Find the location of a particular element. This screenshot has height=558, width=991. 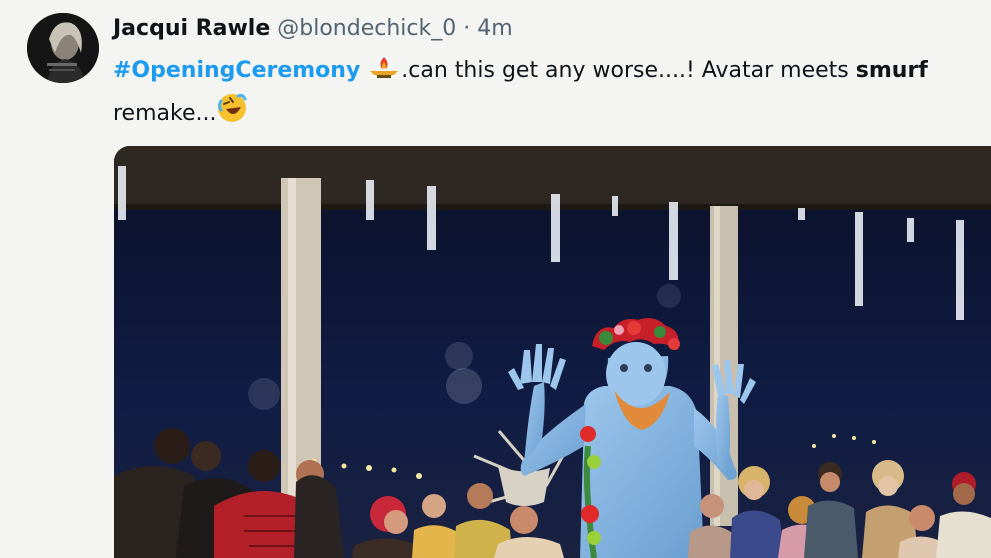

hashtag-link: #OpeningCeremony is located at coordinates (236, 70).